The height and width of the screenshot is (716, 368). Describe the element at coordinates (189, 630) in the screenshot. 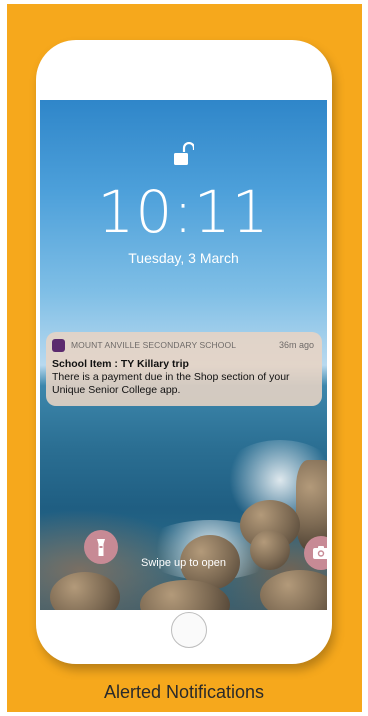

I see `home-button` at that location.